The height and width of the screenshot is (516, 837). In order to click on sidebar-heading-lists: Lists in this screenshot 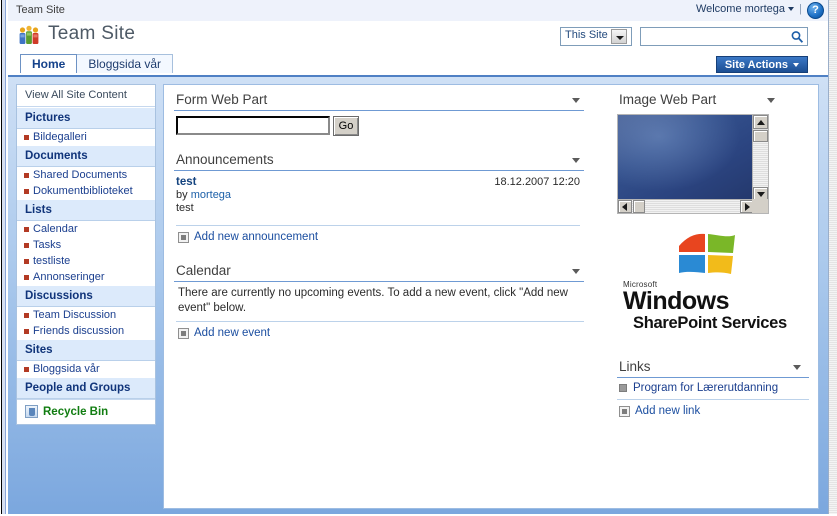, I will do `click(86, 210)`.